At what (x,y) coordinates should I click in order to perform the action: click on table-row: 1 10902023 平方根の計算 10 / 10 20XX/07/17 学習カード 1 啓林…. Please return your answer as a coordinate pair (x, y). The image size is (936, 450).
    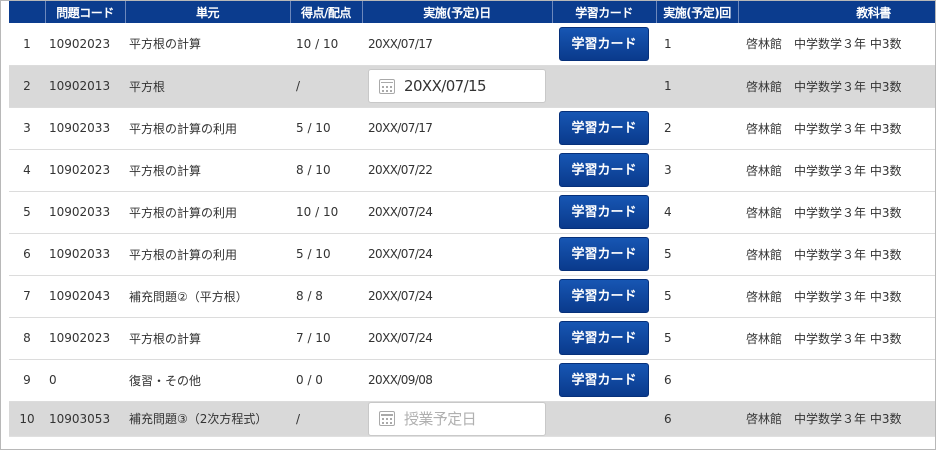
    Looking at the image, I should click on (472, 44).